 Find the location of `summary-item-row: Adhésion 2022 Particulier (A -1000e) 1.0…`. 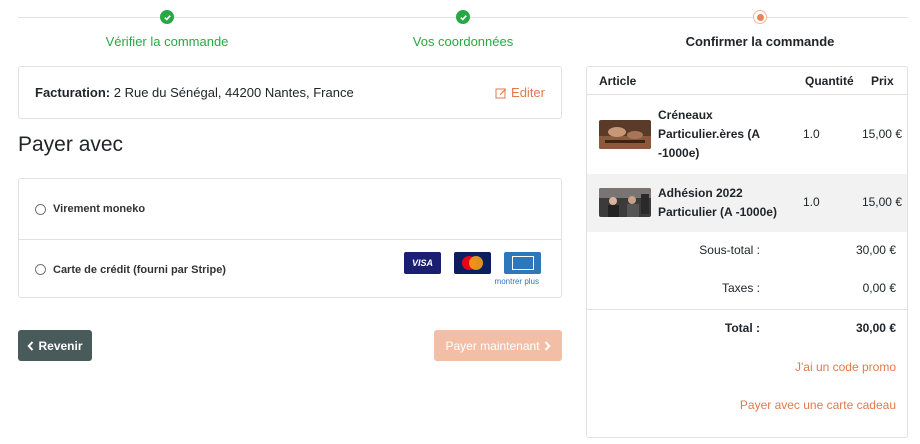

summary-item-row: Adhésion 2022 Particulier (A -1000e) 1.0… is located at coordinates (747, 203).